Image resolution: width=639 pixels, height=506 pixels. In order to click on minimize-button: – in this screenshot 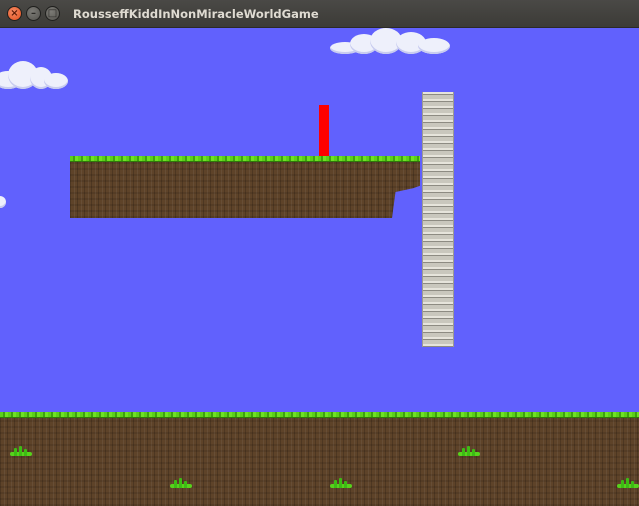, I will do `click(33, 13)`.